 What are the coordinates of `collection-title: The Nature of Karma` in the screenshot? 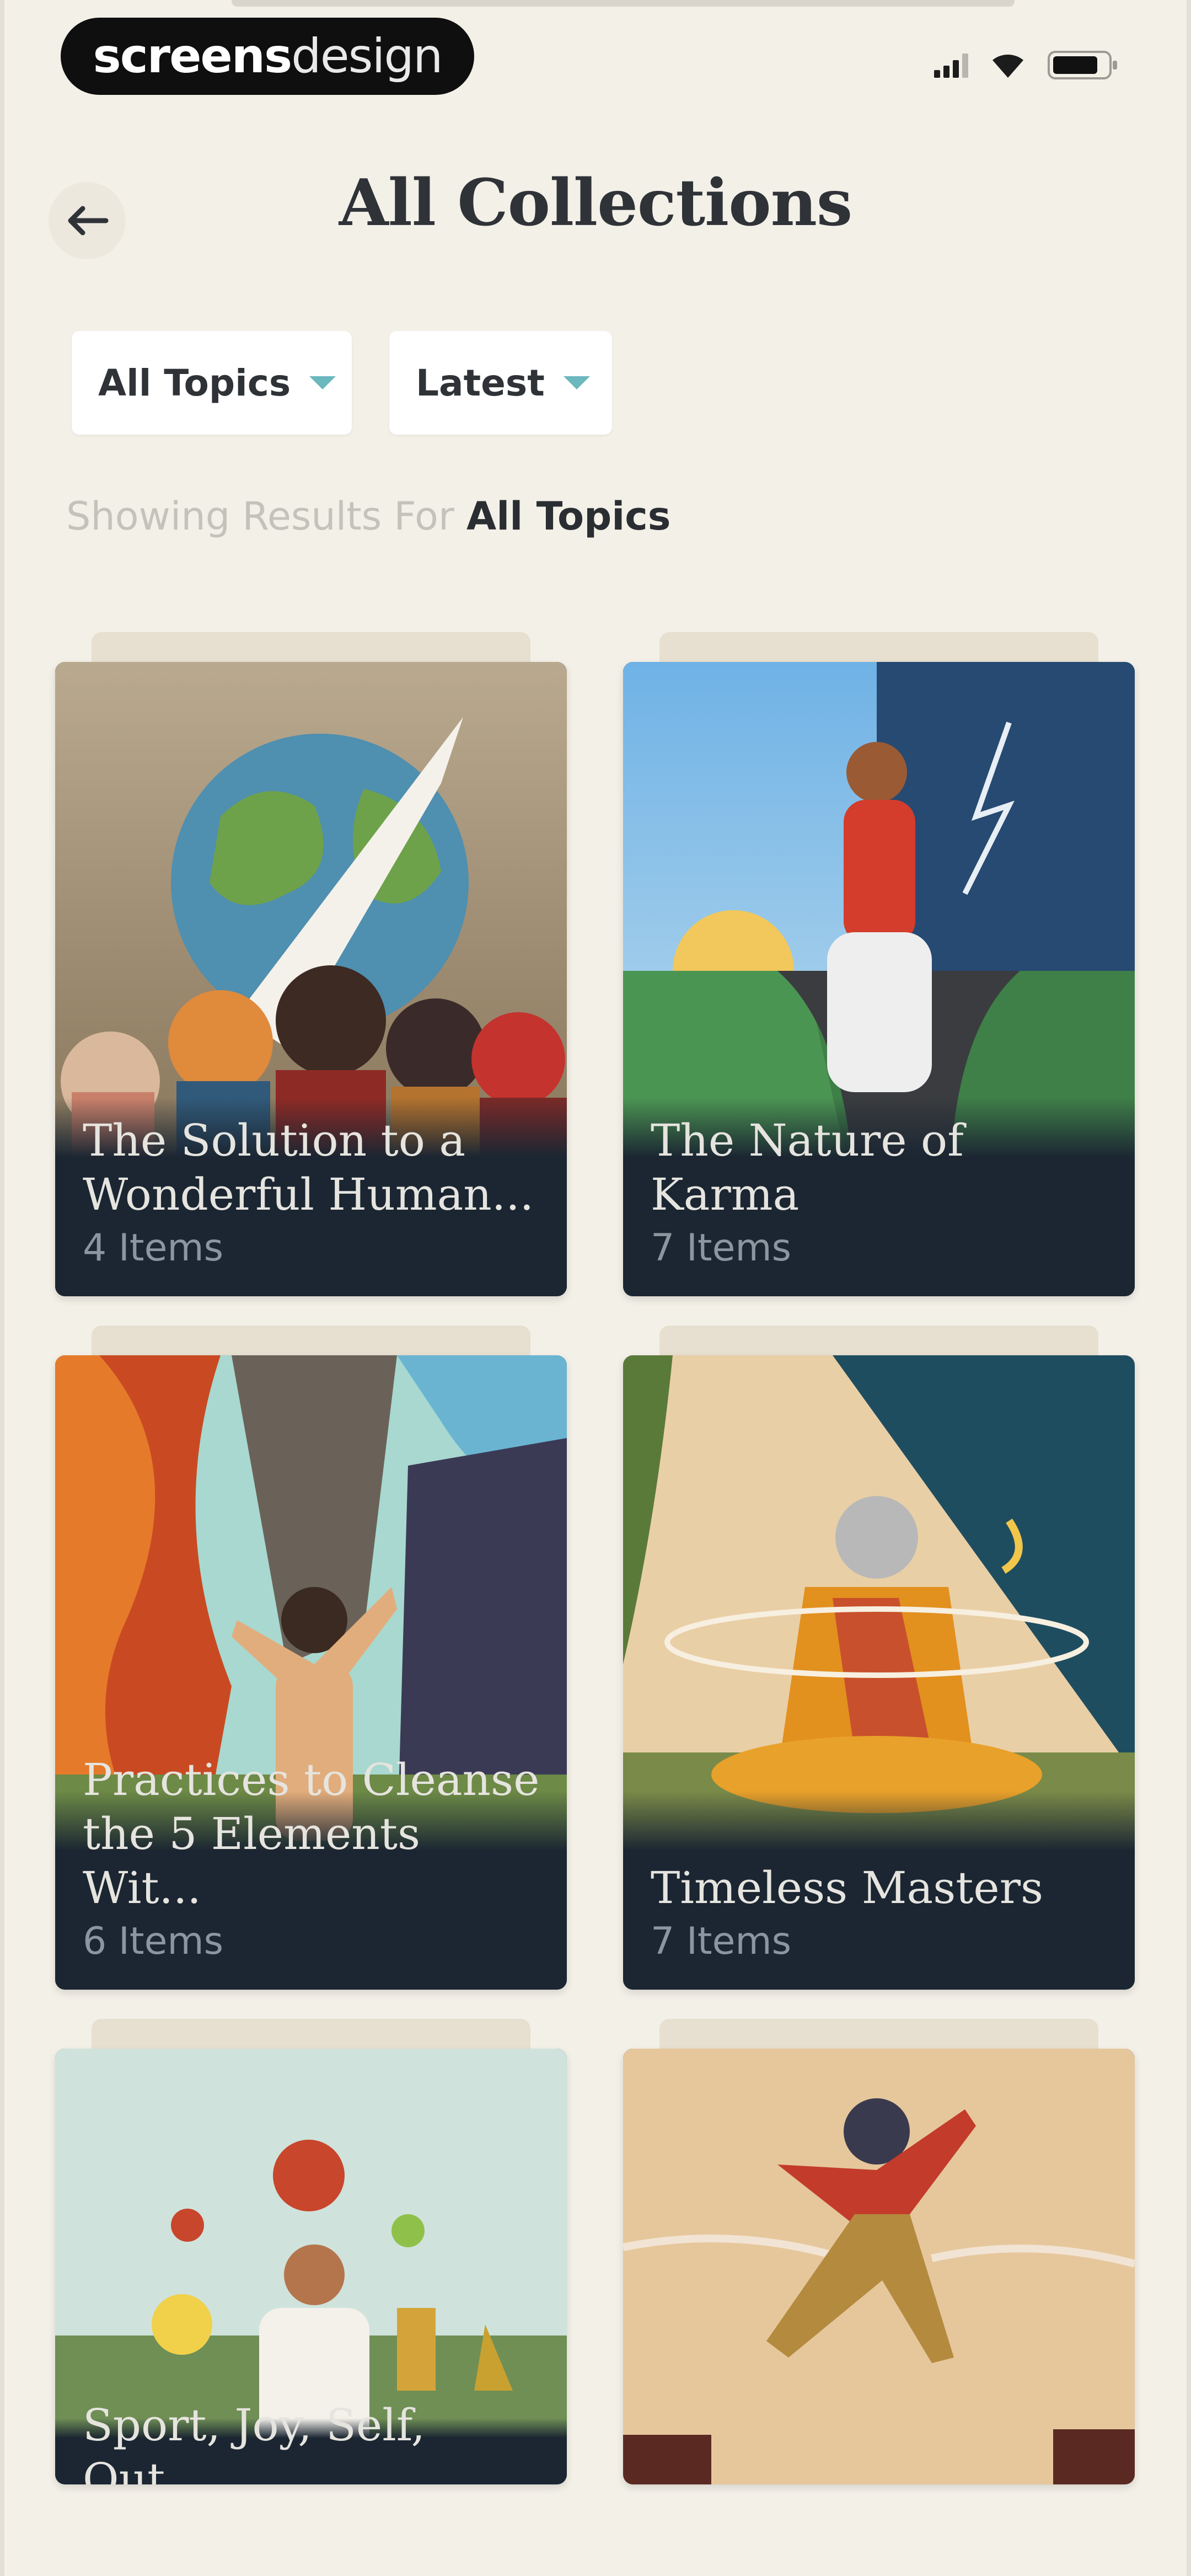 It's located at (807, 1167).